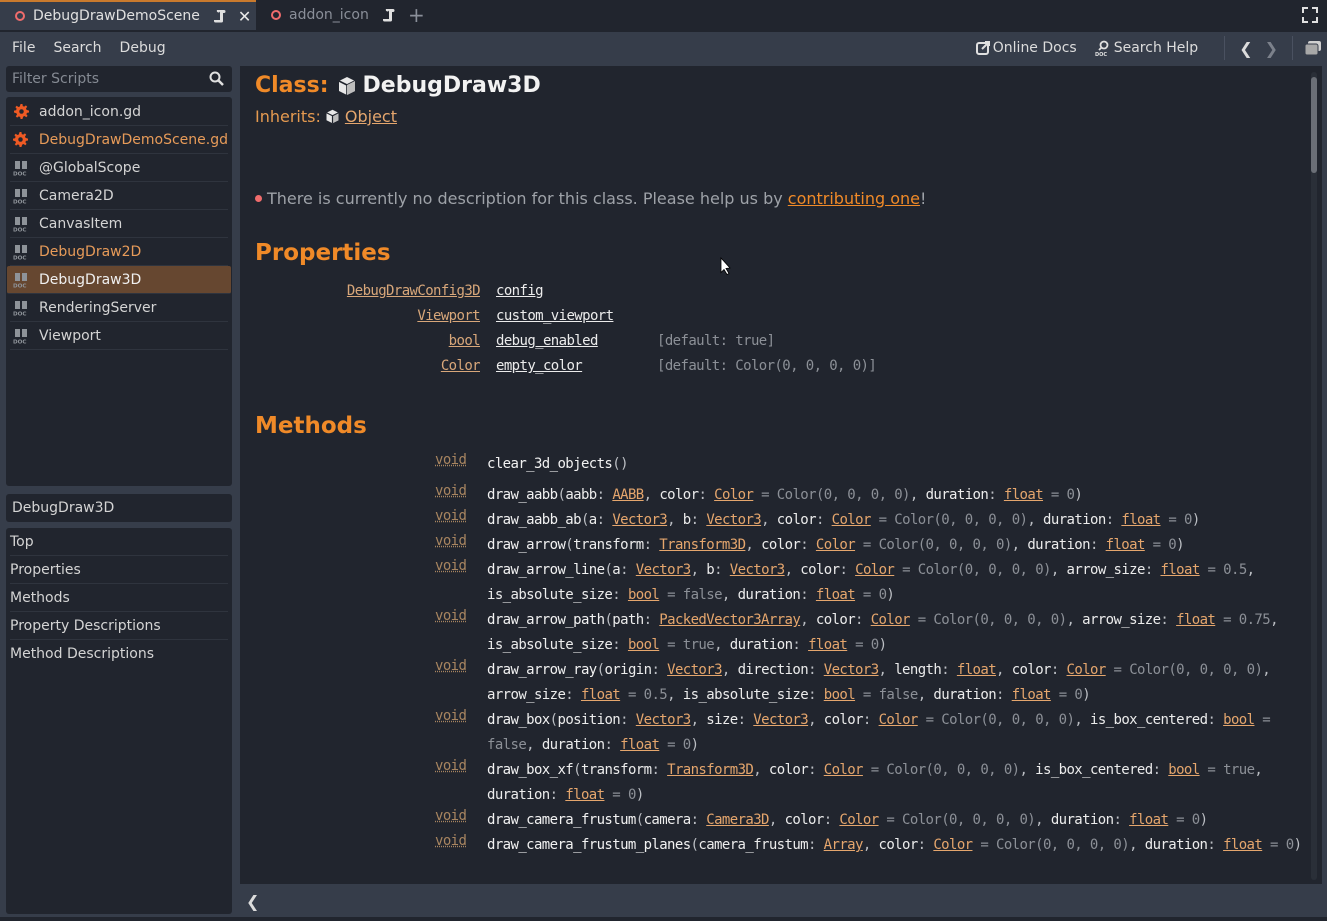 This screenshot has height=921, width=1327. What do you see at coordinates (547, 341) in the screenshot?
I see `property-name-link: debug_enabled` at bounding box center [547, 341].